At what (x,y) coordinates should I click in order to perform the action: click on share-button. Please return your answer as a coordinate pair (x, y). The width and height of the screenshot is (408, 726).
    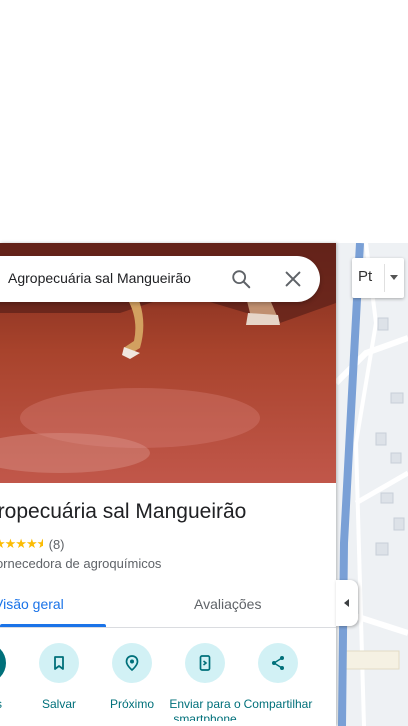
    Looking at the image, I should click on (278, 663).